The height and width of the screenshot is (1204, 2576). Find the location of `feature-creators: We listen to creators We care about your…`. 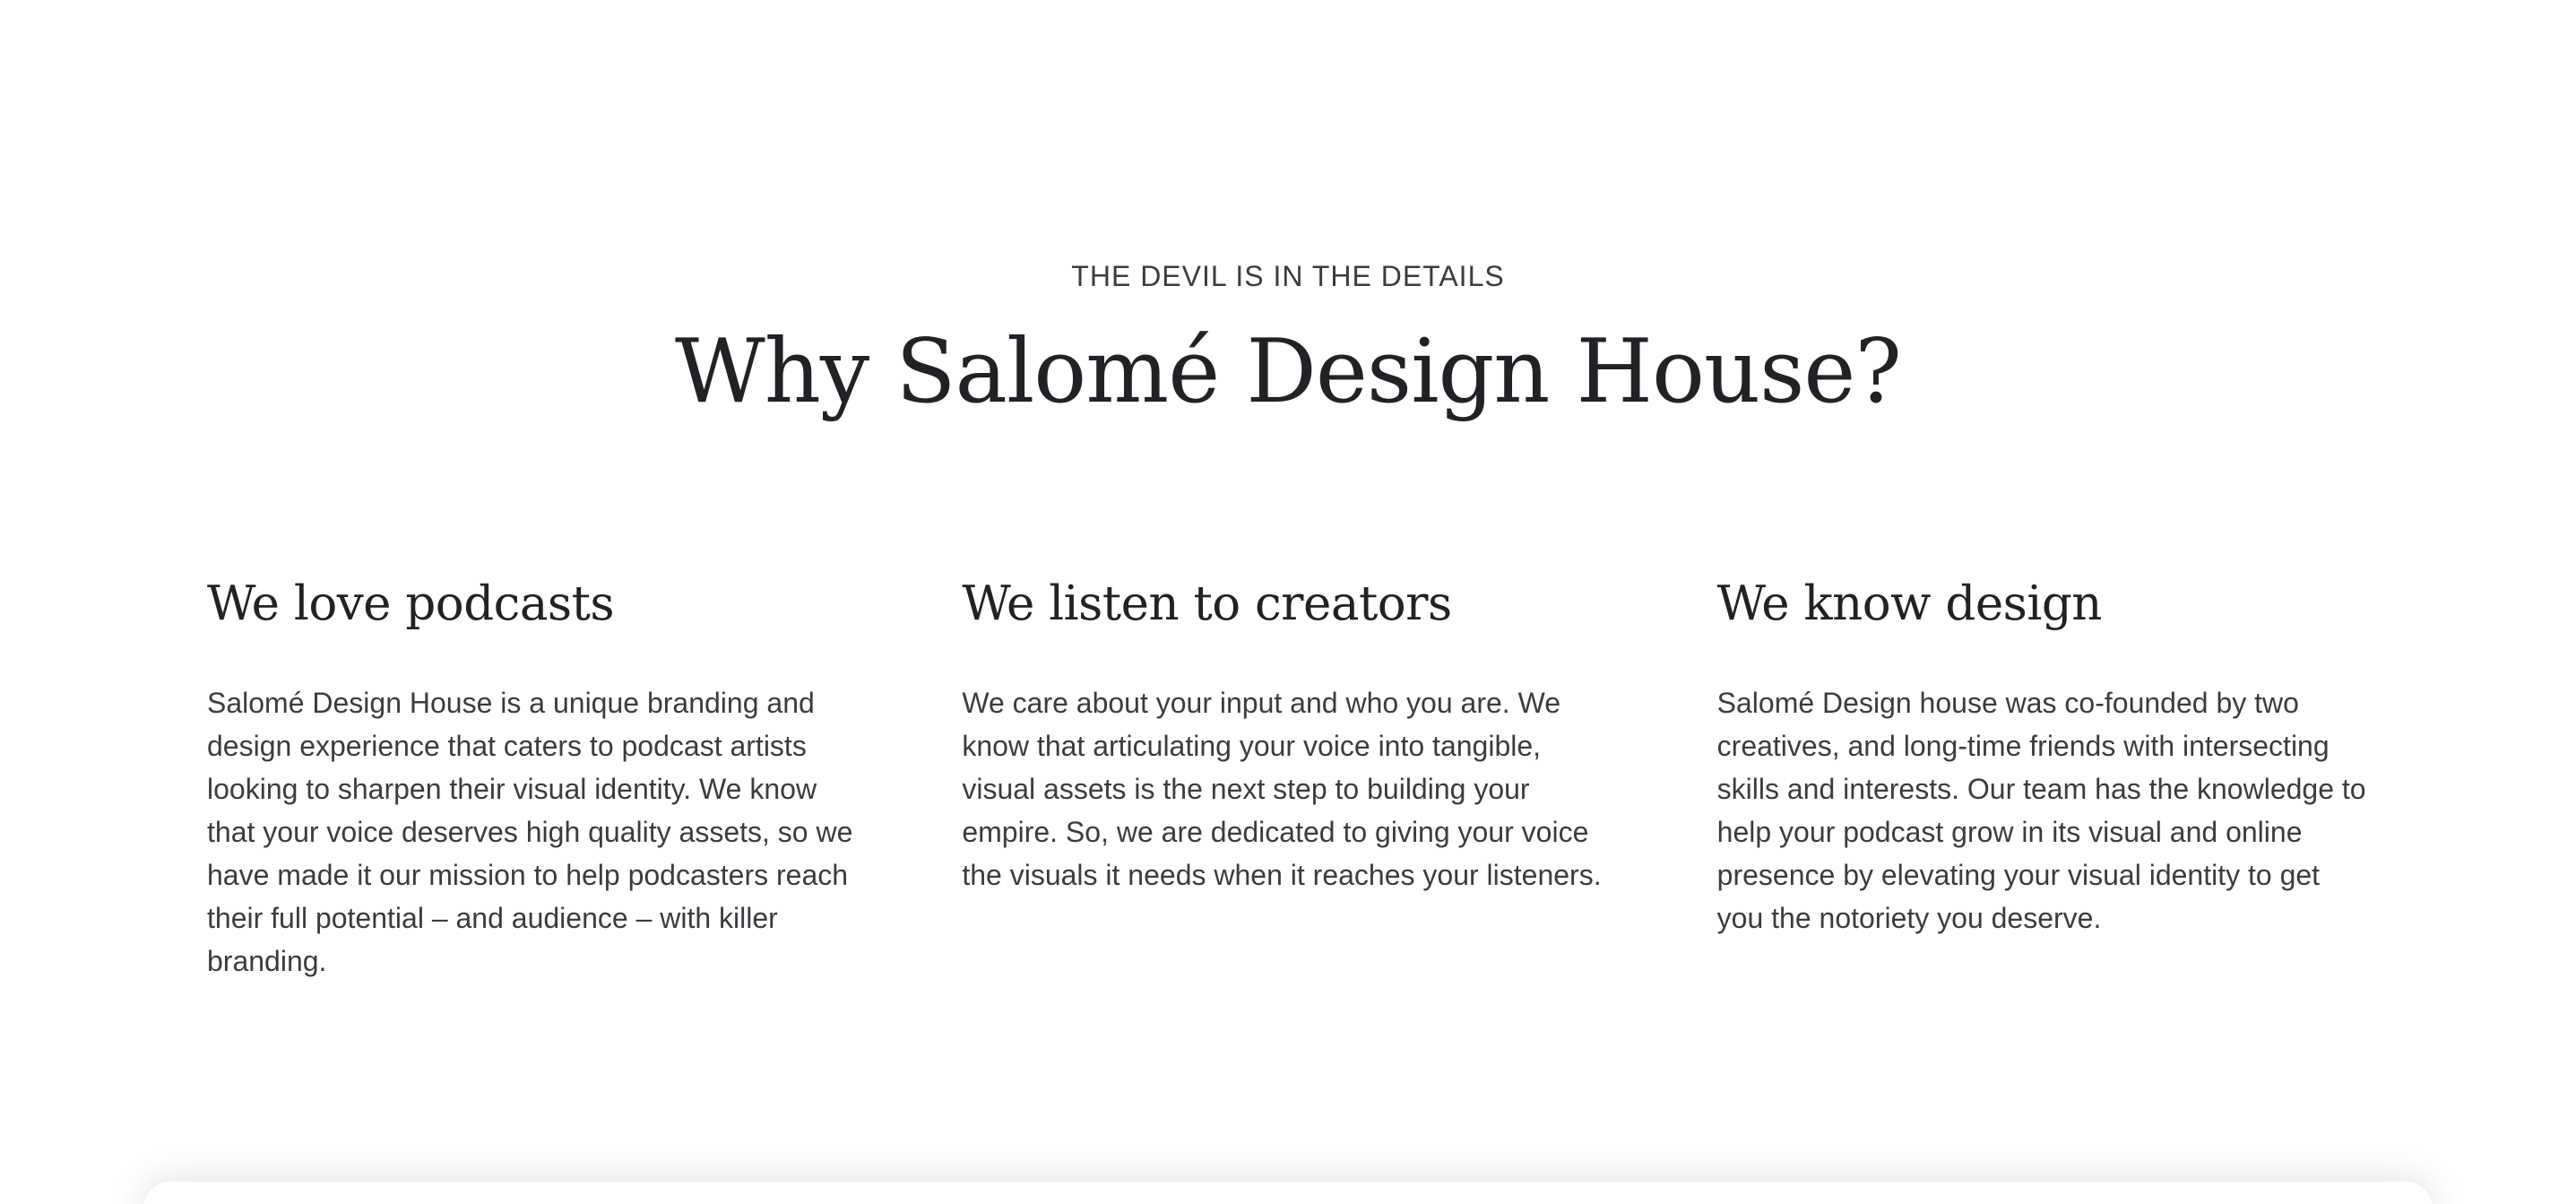

feature-creators: We listen to creators We care about your… is located at coordinates (1291, 775).